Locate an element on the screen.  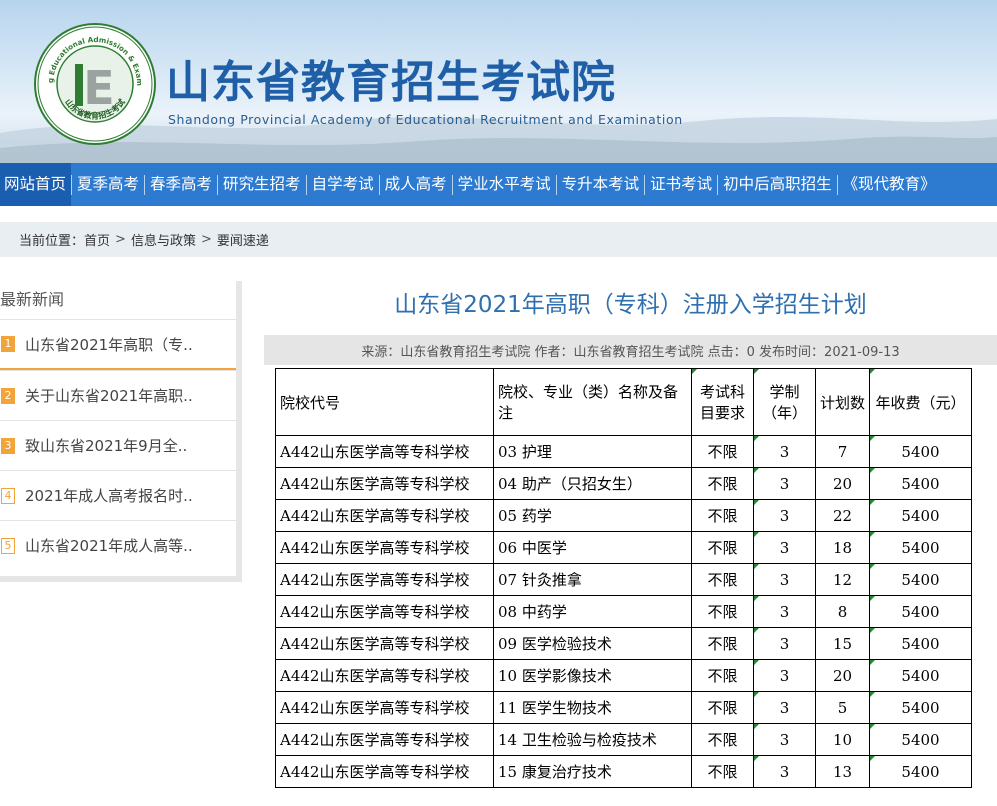
table-row: A442山东医学高等专科学校 04 助产（只招女生） 不限 3 20 5400 is located at coordinates (623, 483).